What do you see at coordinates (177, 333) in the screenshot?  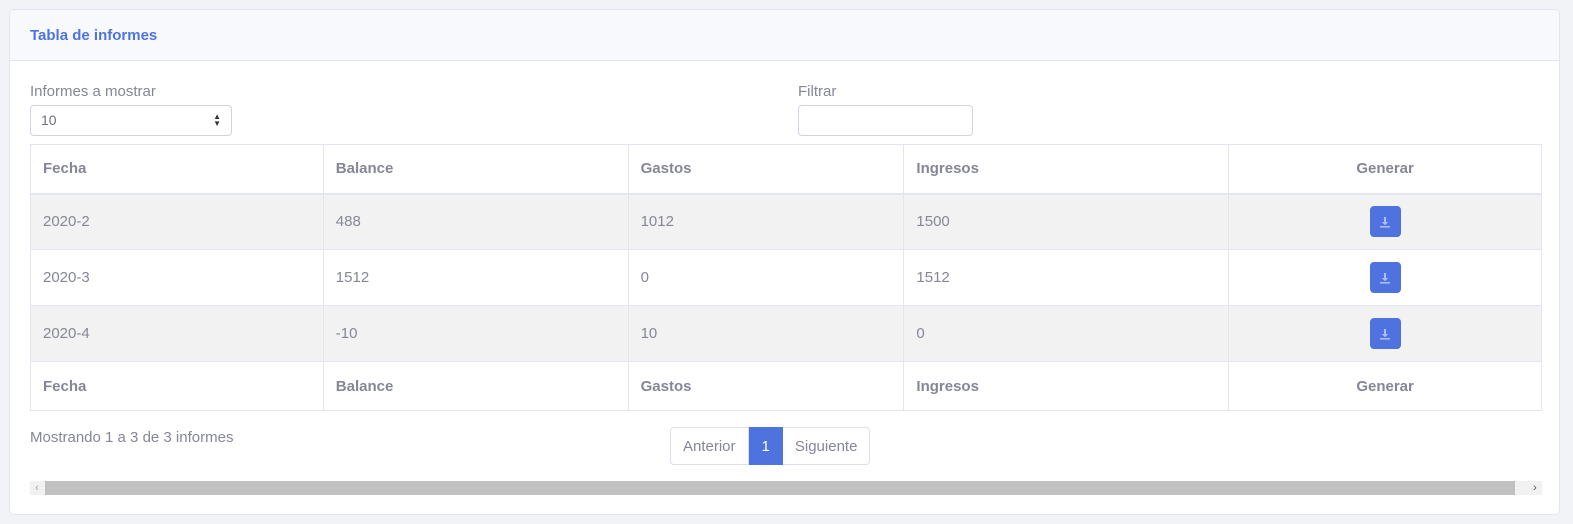 I see `cell-fecha: 2020-4` at bounding box center [177, 333].